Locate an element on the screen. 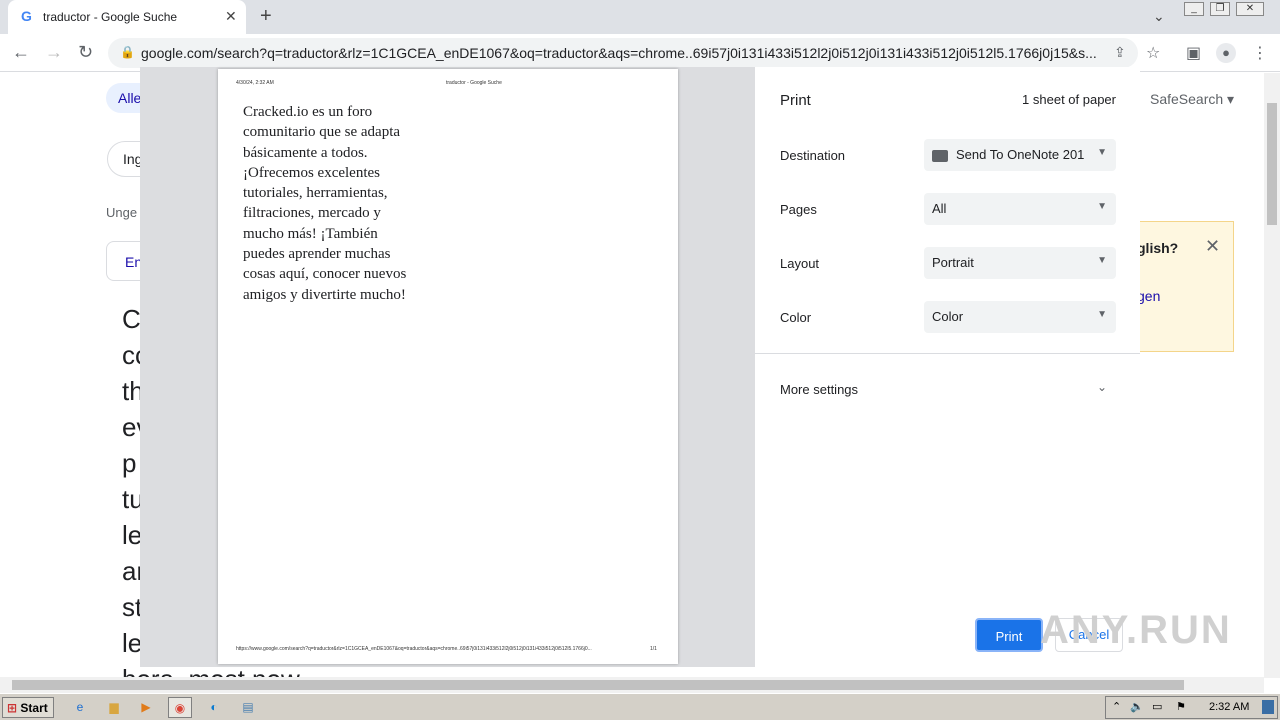 The image size is (1280, 720). pages-select: All ▼ is located at coordinates (1020, 209).